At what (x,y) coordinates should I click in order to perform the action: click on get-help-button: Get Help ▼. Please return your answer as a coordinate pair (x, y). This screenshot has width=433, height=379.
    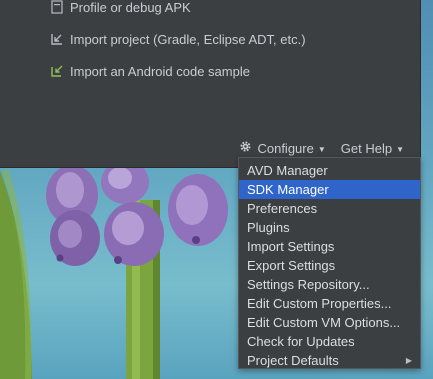
    Looking at the image, I should click on (372, 148).